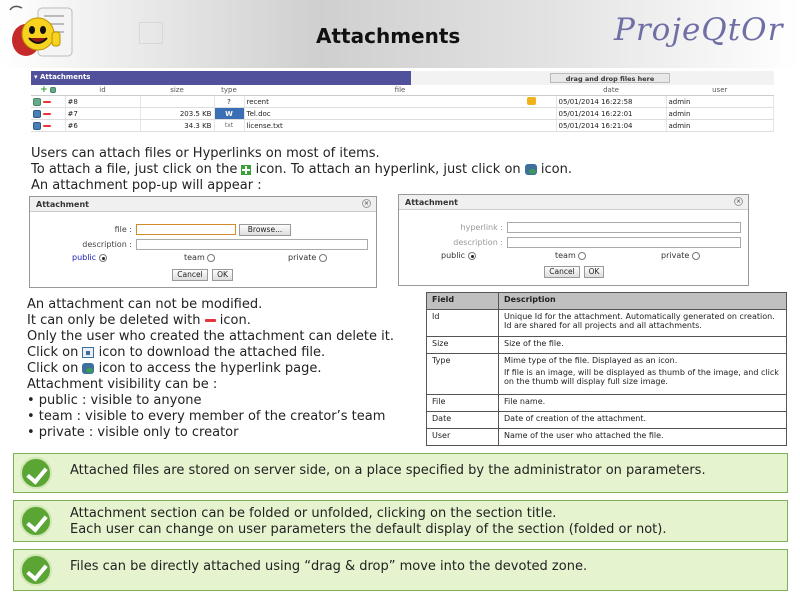  Describe the element at coordinates (146, 185) in the screenshot. I see `intro-line-3: An attachment pop-up will appear :` at that location.